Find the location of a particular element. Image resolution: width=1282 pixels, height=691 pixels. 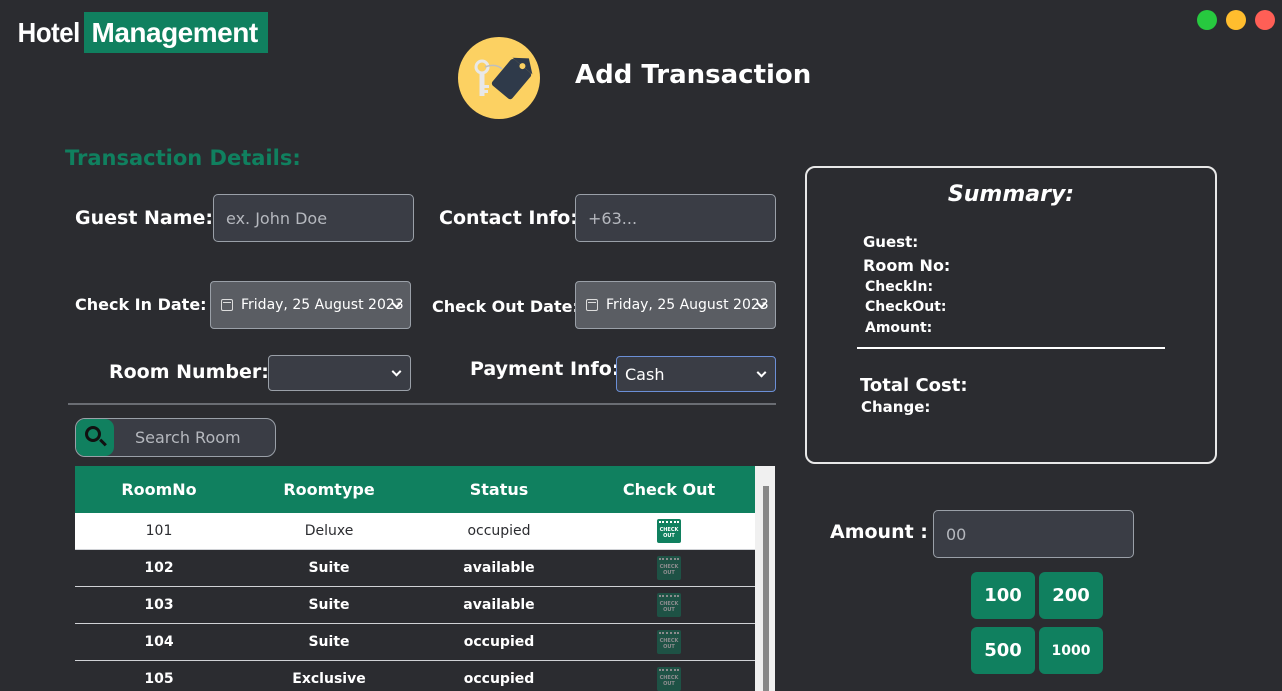

logo-text-management: Management is located at coordinates (175, 32).